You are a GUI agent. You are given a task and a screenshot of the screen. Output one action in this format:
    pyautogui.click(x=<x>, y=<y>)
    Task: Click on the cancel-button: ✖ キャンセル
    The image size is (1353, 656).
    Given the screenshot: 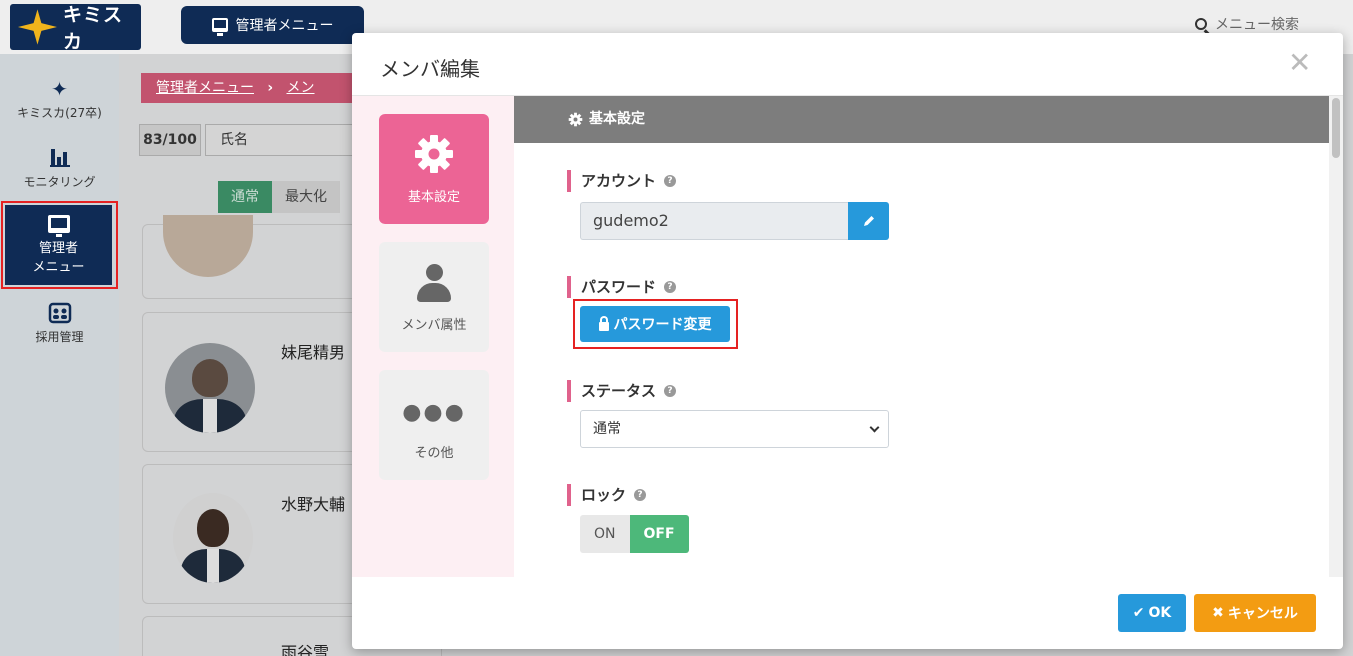 What is the action you would take?
    pyautogui.click(x=1255, y=613)
    